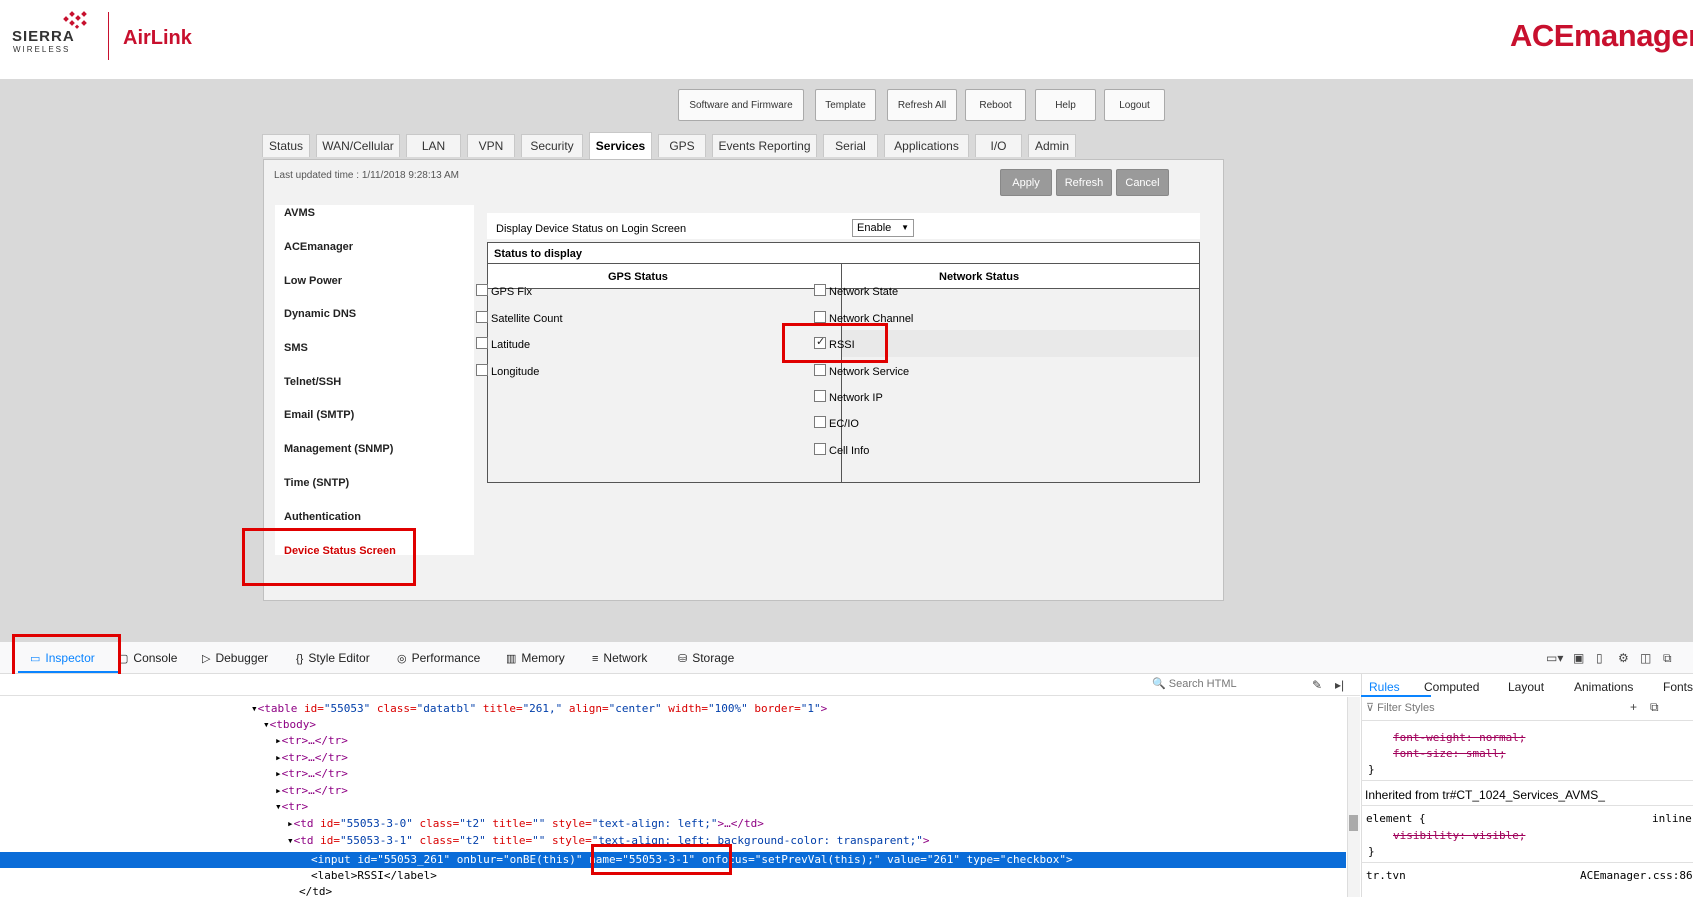 This screenshot has height=898, width=1693. I want to click on ecio-checkbox, so click(820, 422).